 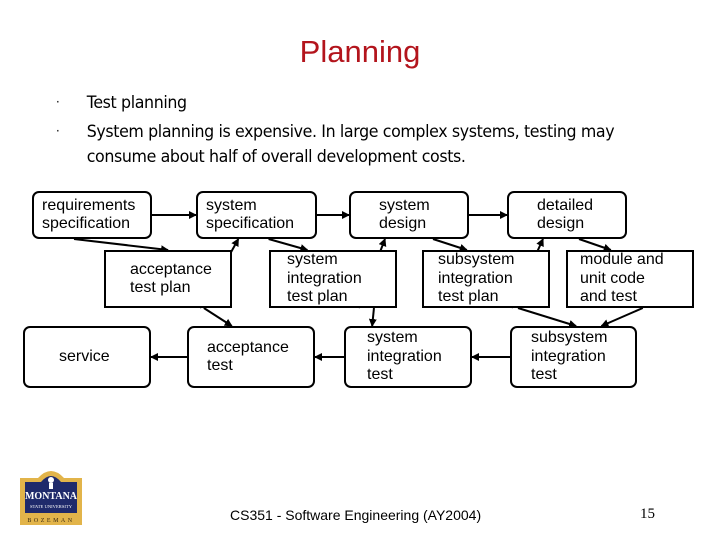 I want to click on arrow-subsystem-integration-test-plan-to-subsystem-integration-test, so click(x=547, y=317).